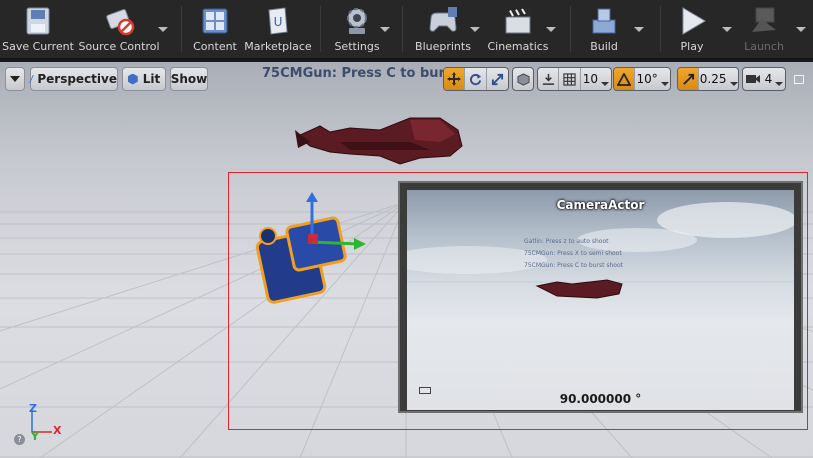 This screenshot has width=813, height=458. I want to click on build-label: Build, so click(604, 46).